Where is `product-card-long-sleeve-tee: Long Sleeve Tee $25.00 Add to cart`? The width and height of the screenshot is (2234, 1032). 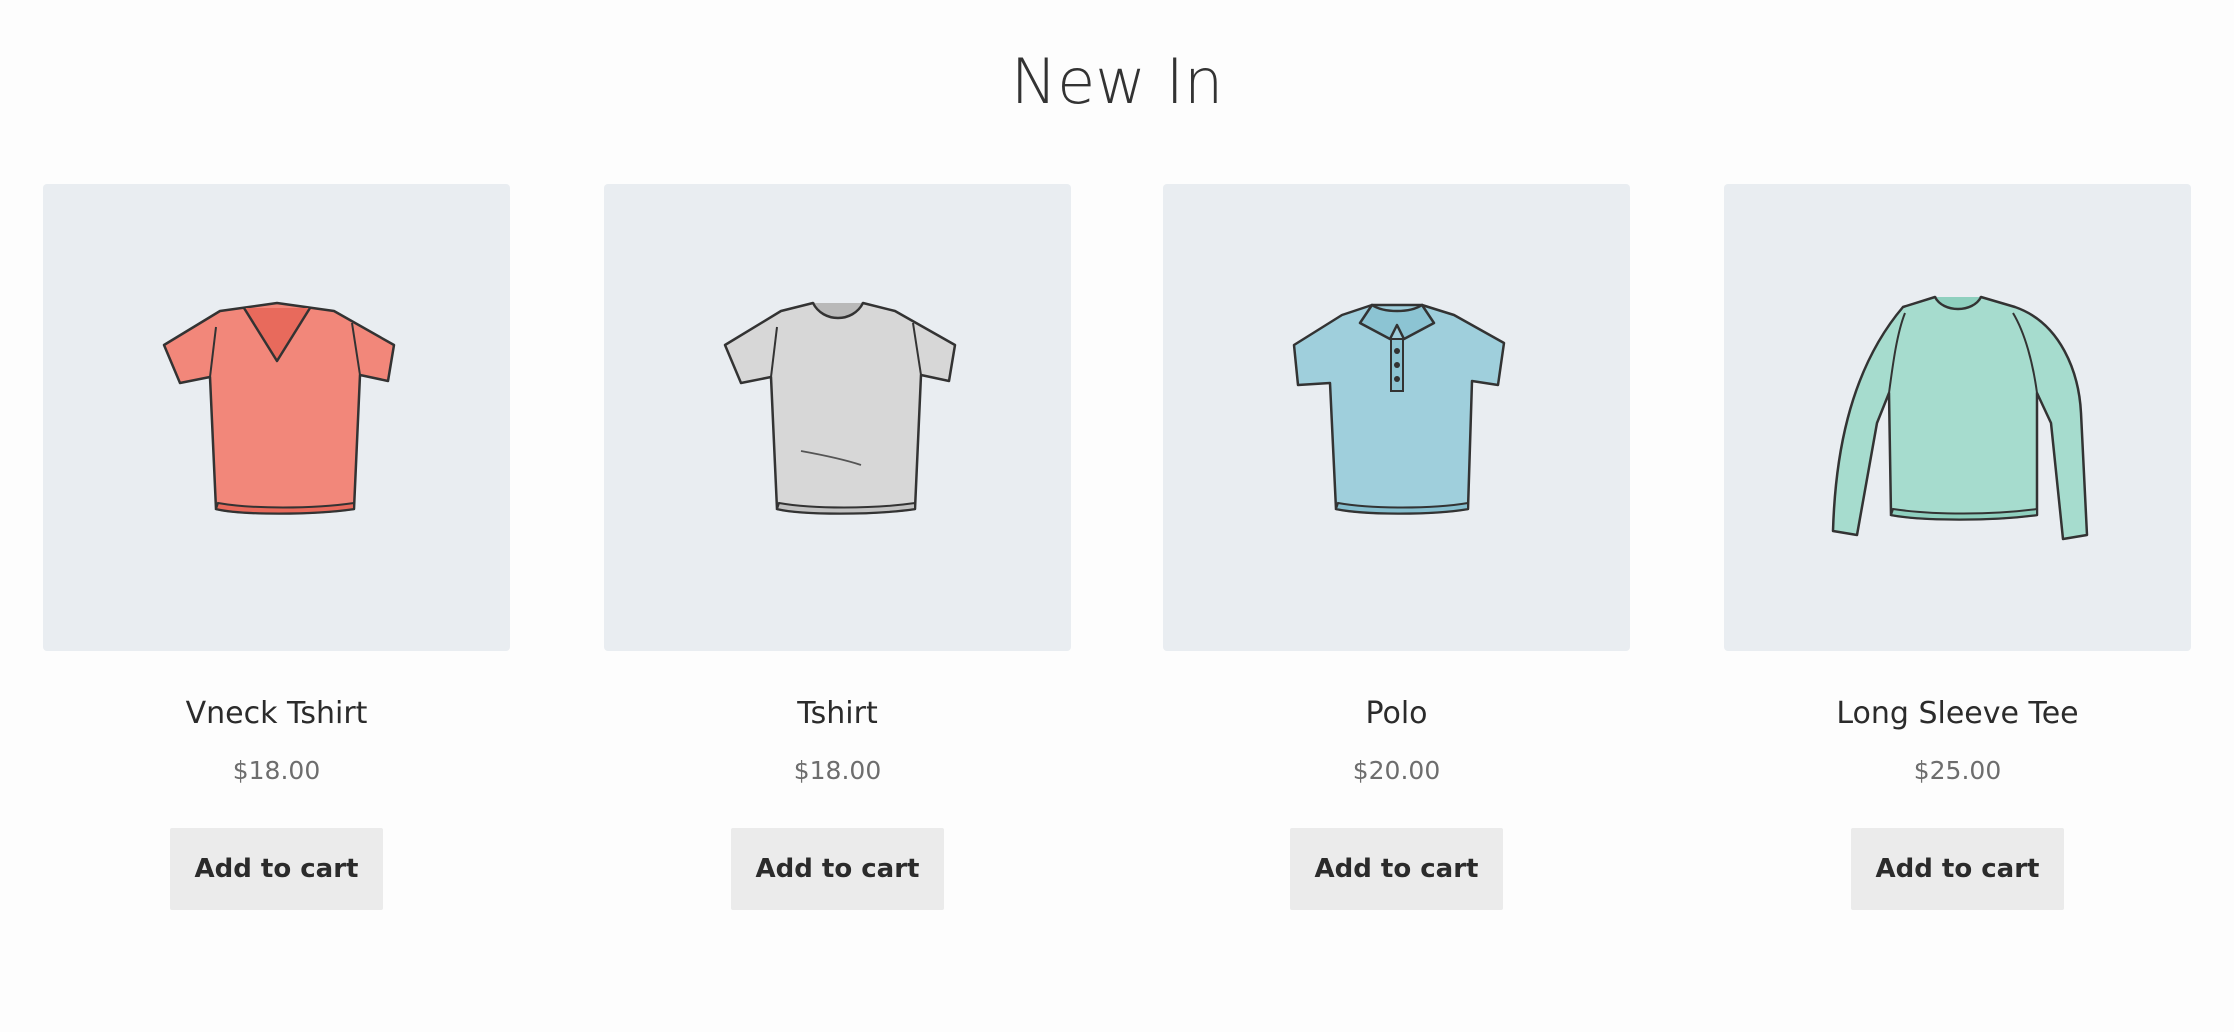 product-card-long-sleeve-tee: Long Sleeve Tee $25.00 Add to cart is located at coordinates (1957, 547).